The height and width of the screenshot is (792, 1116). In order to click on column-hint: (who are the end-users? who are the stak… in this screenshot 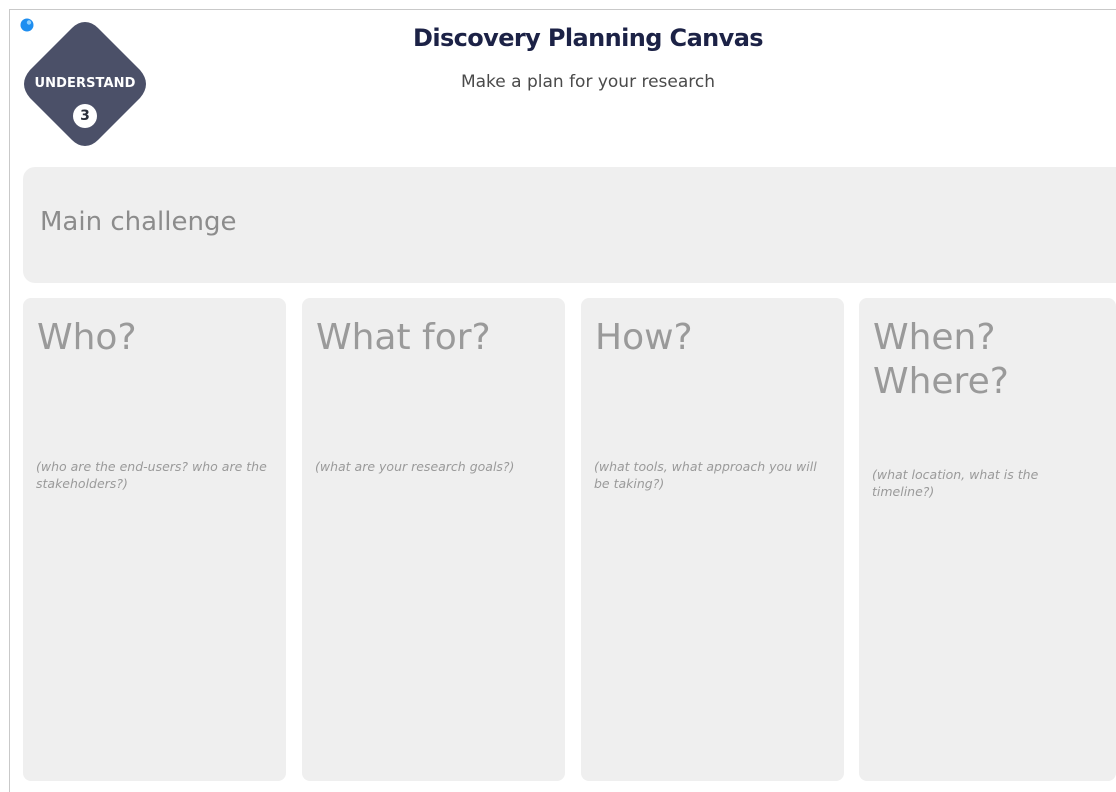, I will do `click(151, 475)`.